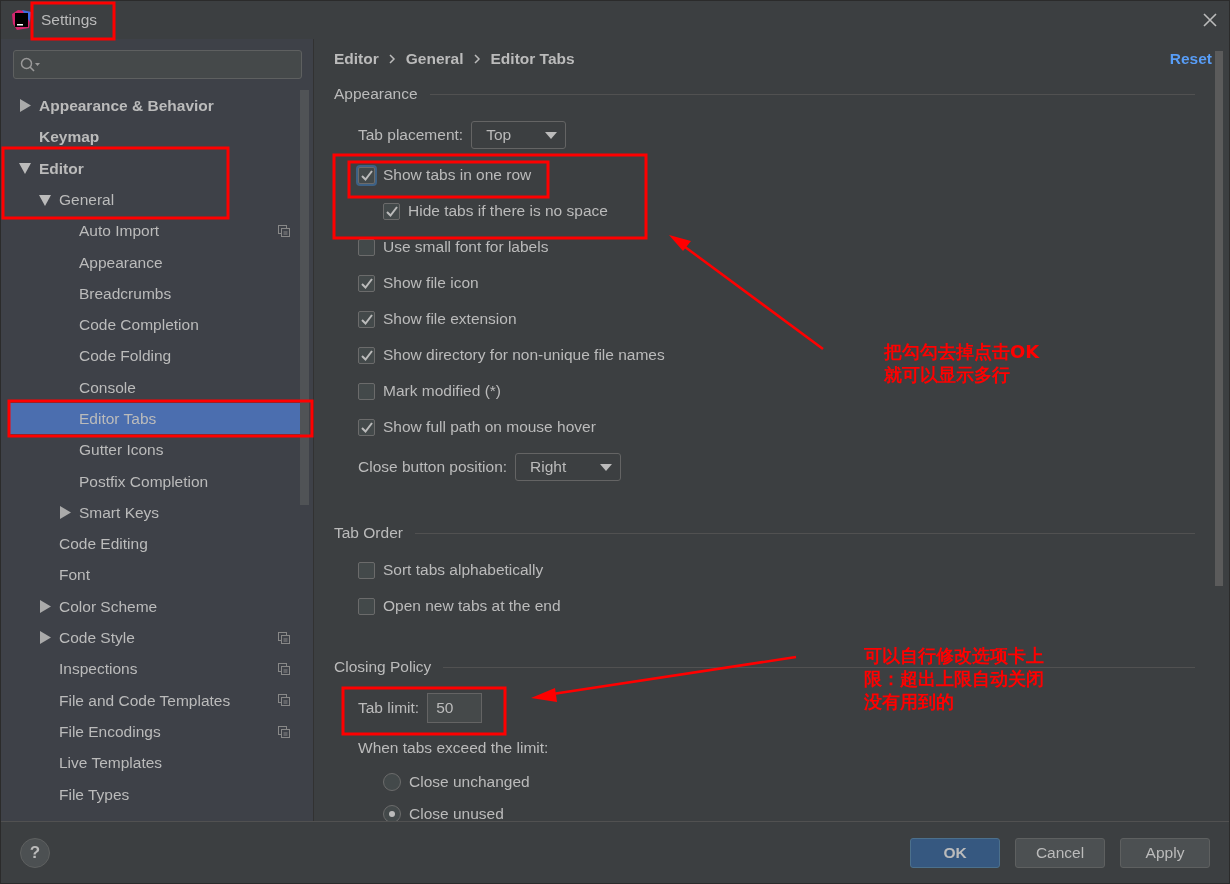  What do you see at coordinates (1210, 20) in the screenshot?
I see `close-button` at bounding box center [1210, 20].